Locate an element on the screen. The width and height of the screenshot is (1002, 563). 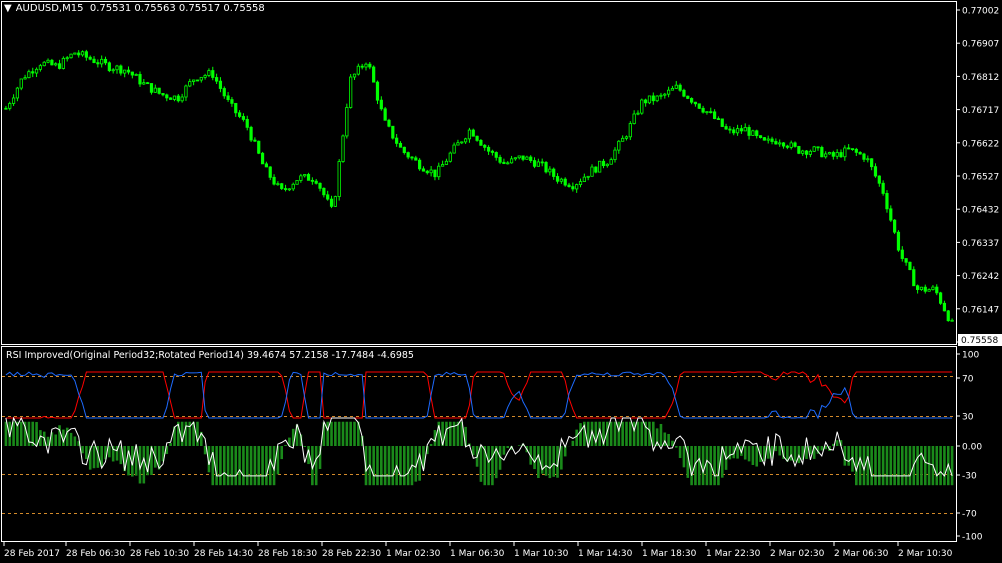
price-axis-label: 0.76812 is located at coordinates (980, 78).